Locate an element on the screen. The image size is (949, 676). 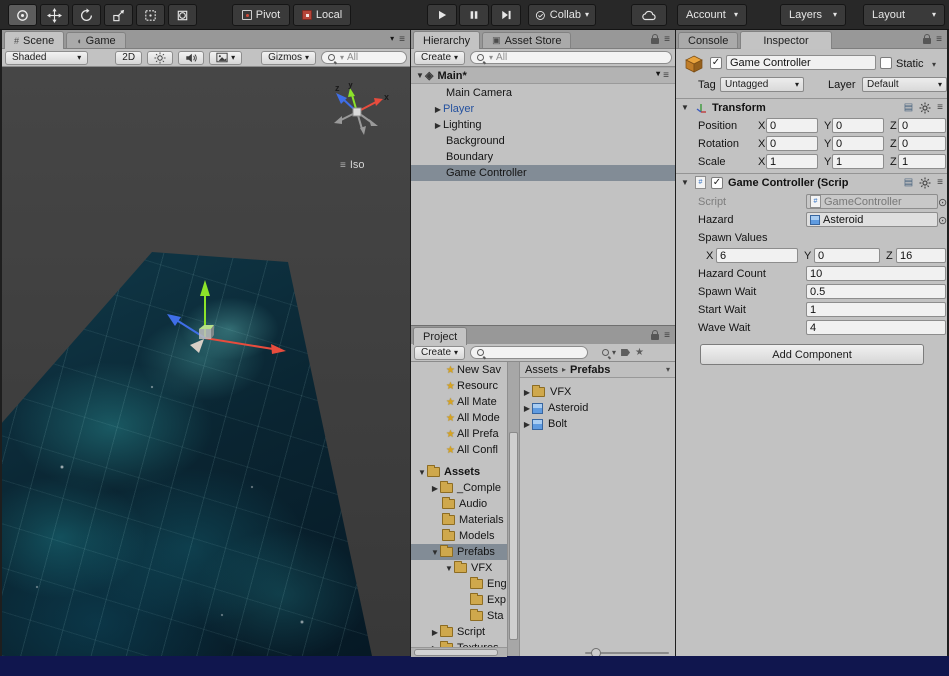
position-z-field: 0 is located at coordinates (922, 125).